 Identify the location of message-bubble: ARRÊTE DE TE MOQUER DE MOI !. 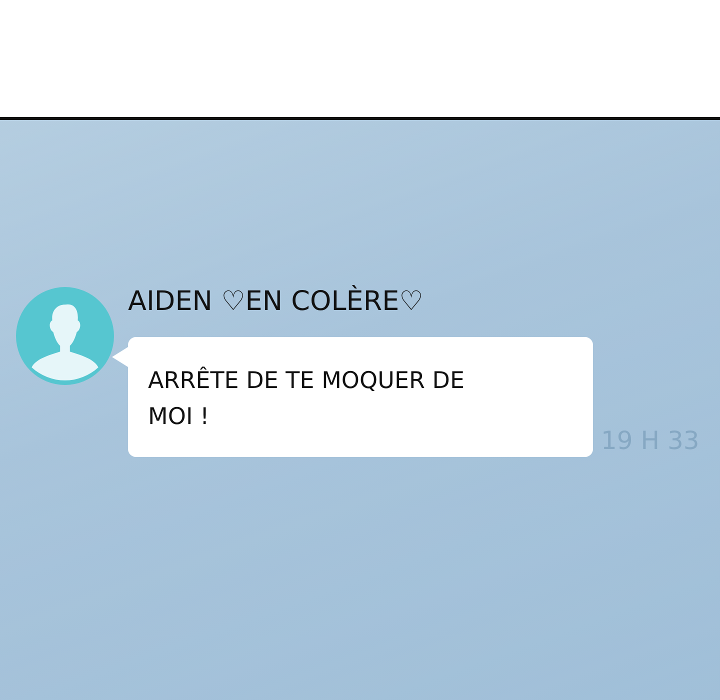
(360, 397).